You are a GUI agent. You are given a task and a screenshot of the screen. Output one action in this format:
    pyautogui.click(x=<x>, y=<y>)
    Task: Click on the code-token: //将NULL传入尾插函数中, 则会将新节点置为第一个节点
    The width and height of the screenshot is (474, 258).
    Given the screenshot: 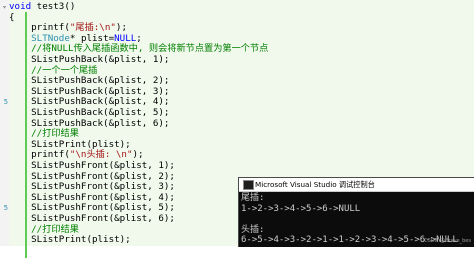 What is the action you would take?
    pyautogui.click(x=139, y=49)
    